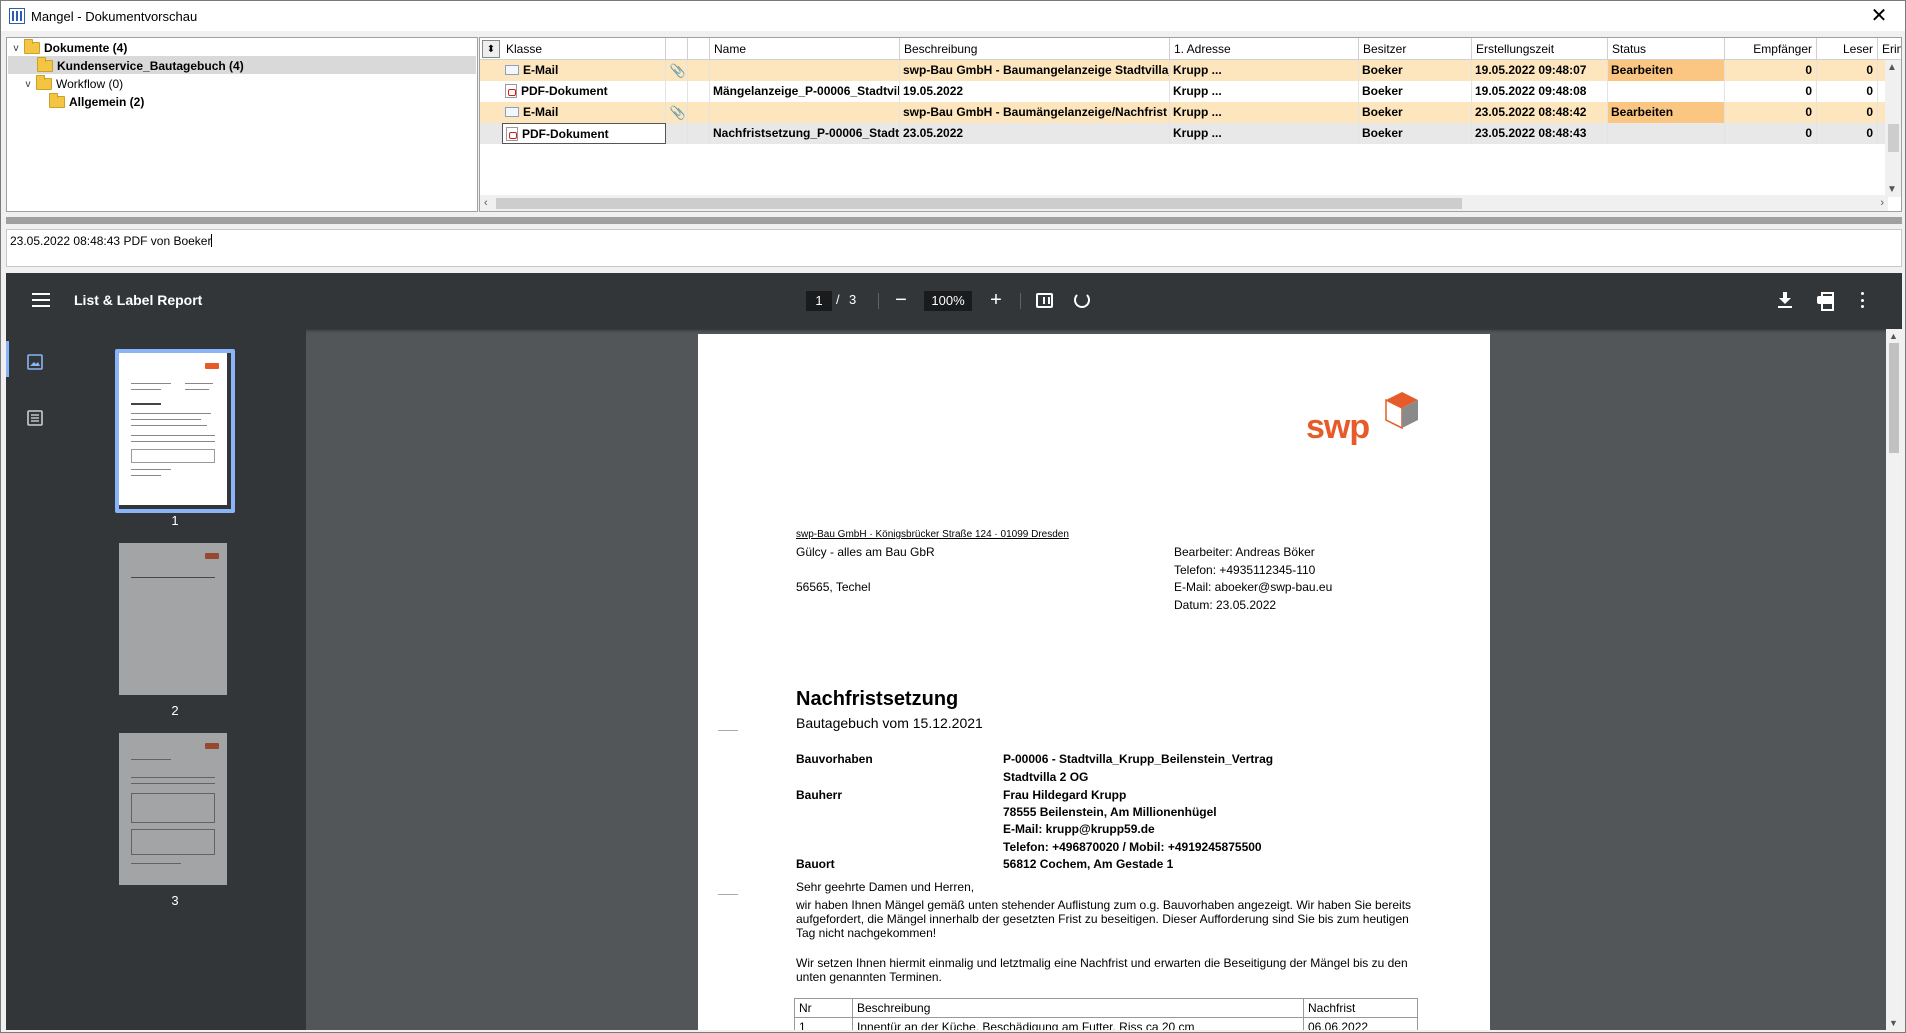  Describe the element at coordinates (41, 300) in the screenshot. I see `menu-icon` at that location.